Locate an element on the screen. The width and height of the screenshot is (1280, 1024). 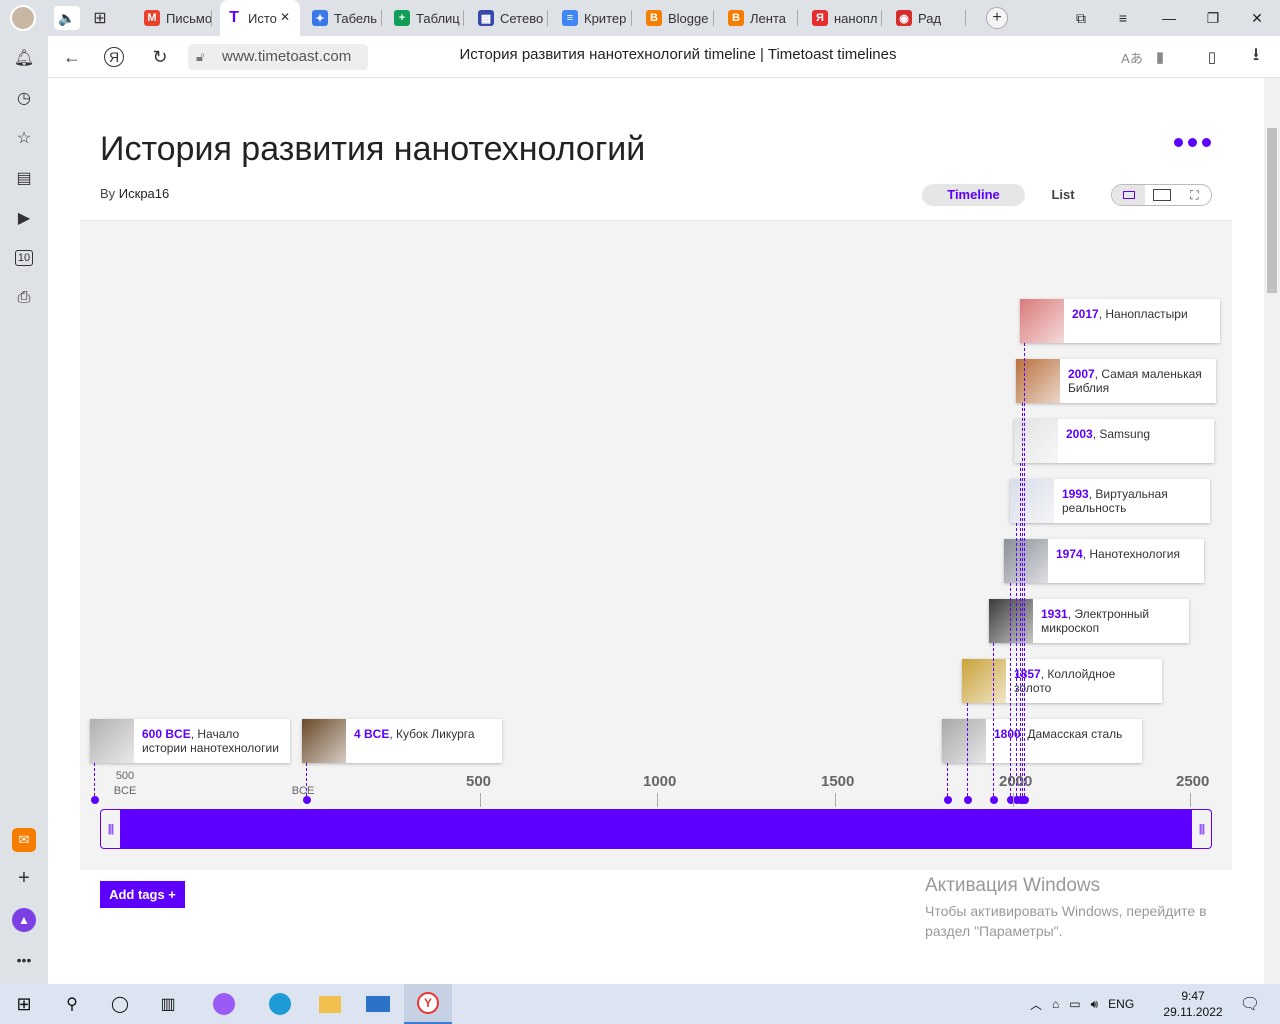
tab-label: Критер is located at coordinates (605, 18).